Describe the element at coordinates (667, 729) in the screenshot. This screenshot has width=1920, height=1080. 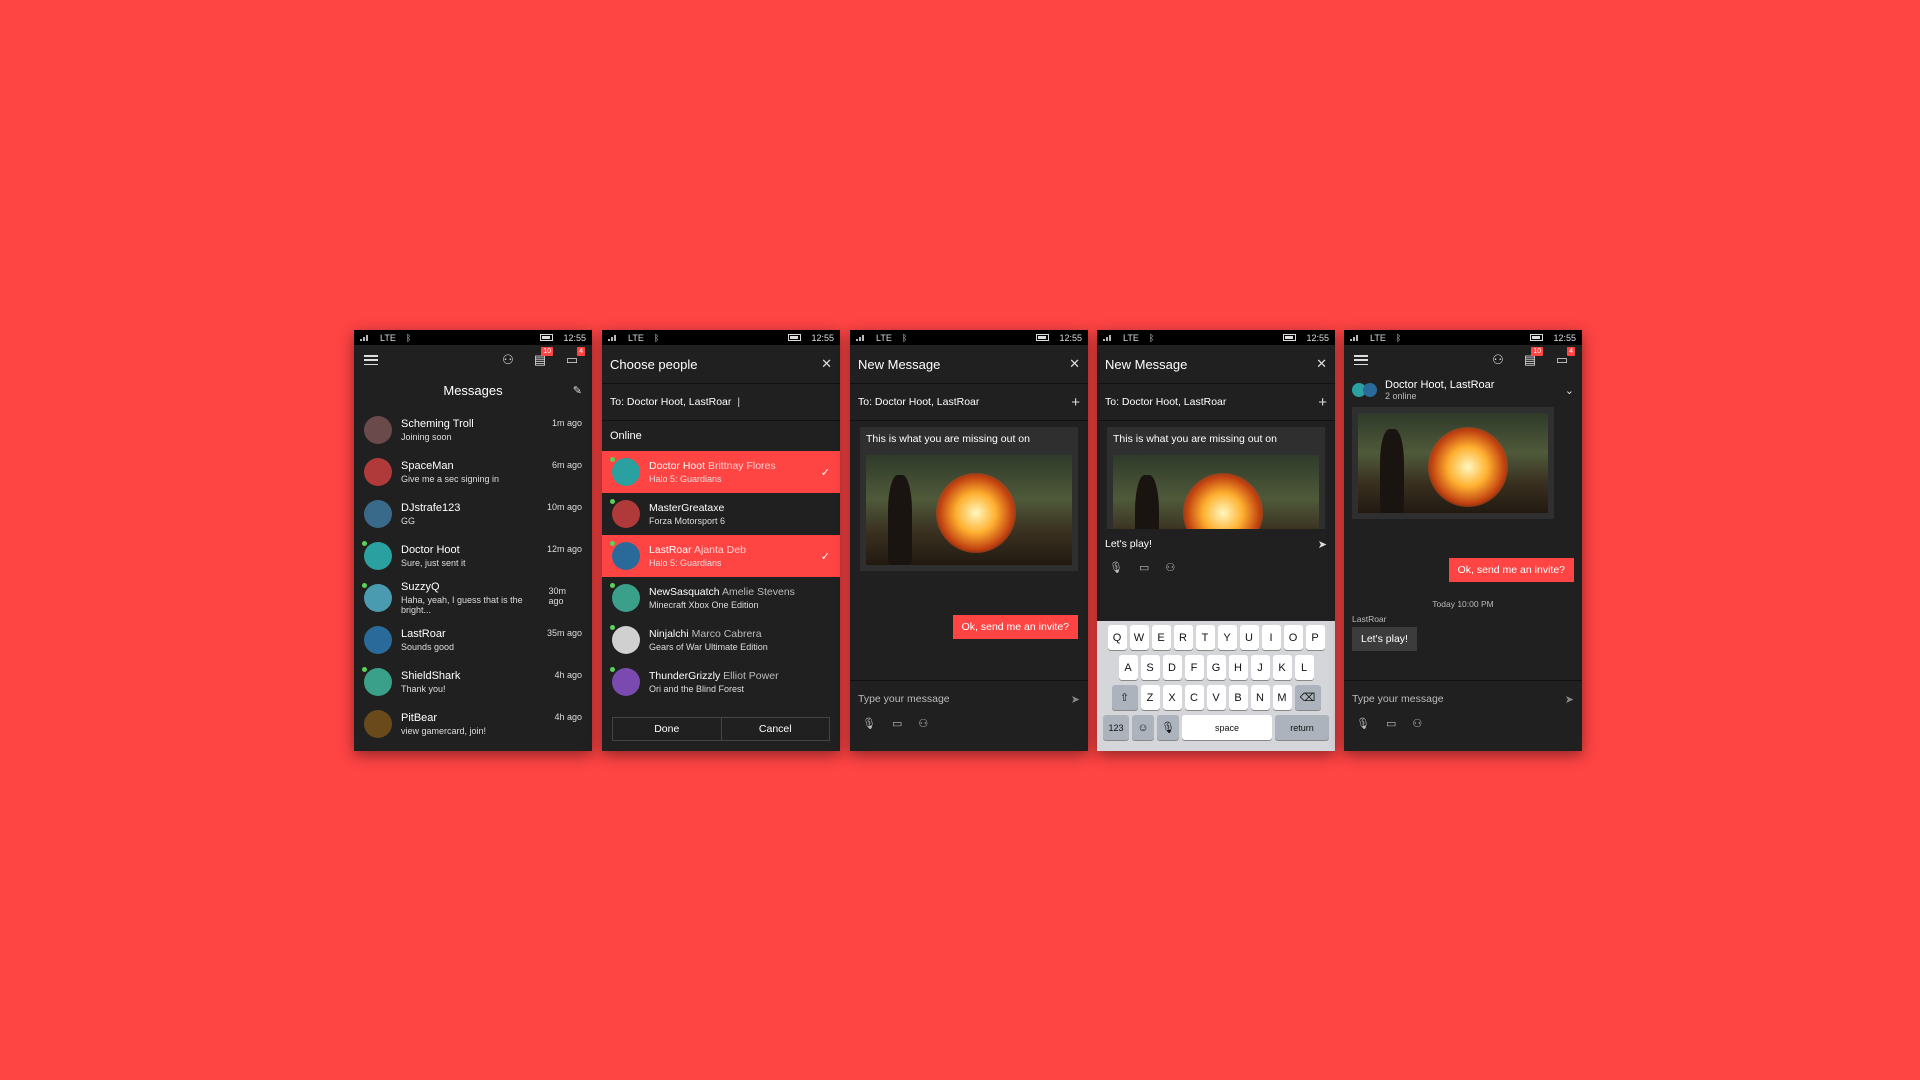
I see `done-button: Done` at that location.